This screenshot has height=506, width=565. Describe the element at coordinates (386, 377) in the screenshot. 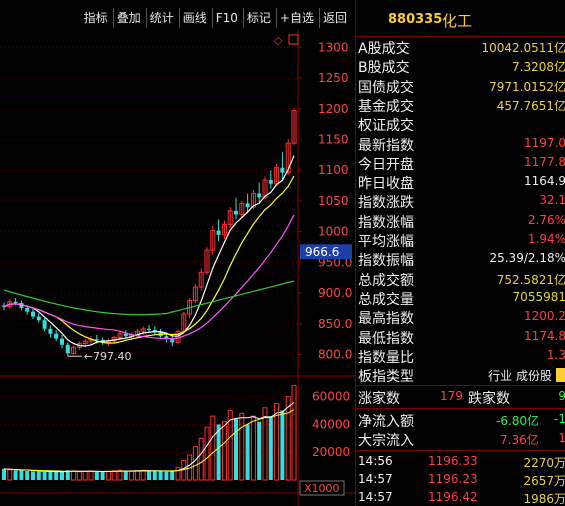

I see `quote-label: 板指类型` at that location.